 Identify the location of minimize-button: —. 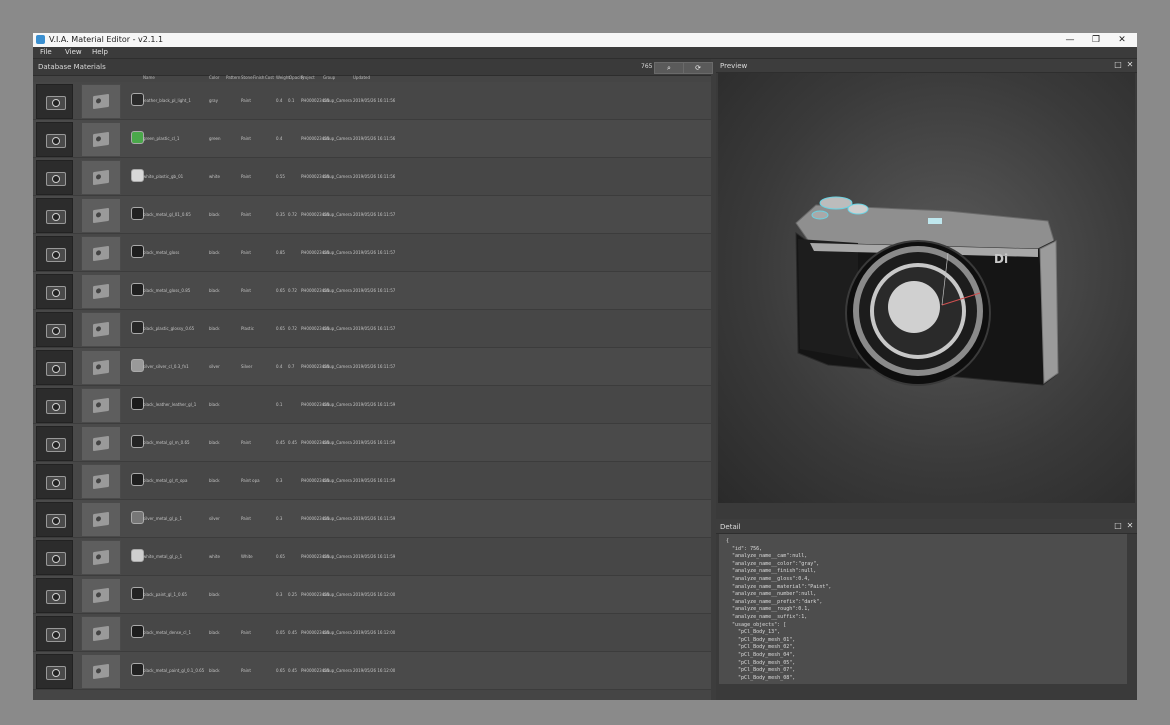
(1070, 40).